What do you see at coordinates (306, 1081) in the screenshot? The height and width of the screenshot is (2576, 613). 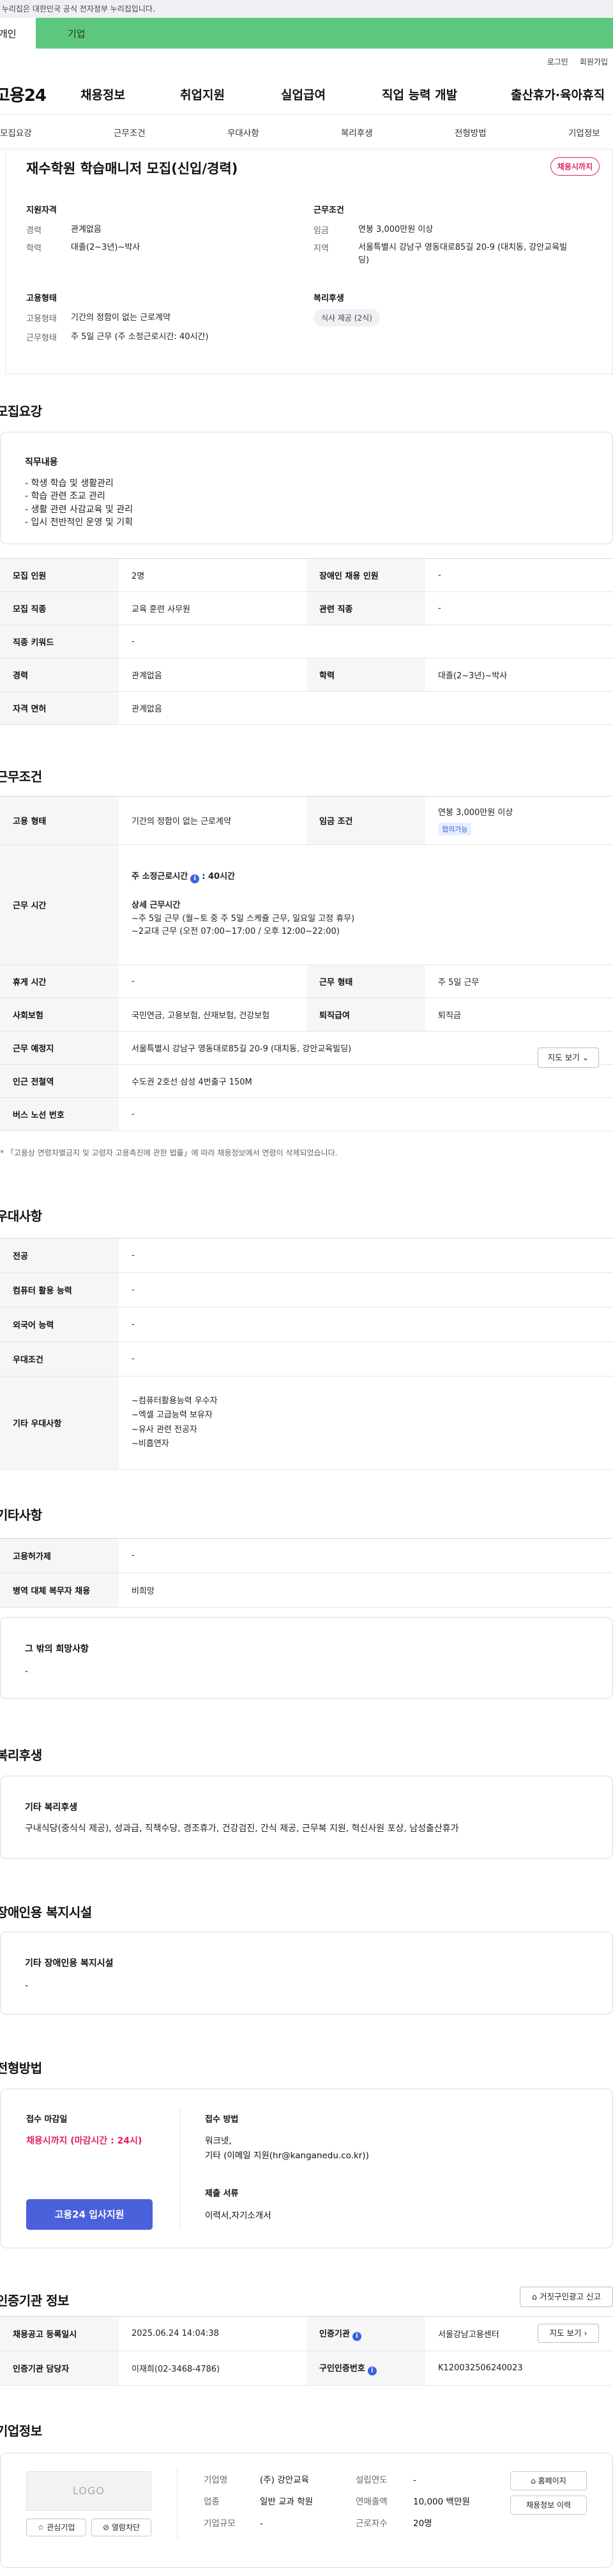 I see `table-row: 인근 전철역 수도권 2호선 삼성 4번출구 150M` at bounding box center [306, 1081].